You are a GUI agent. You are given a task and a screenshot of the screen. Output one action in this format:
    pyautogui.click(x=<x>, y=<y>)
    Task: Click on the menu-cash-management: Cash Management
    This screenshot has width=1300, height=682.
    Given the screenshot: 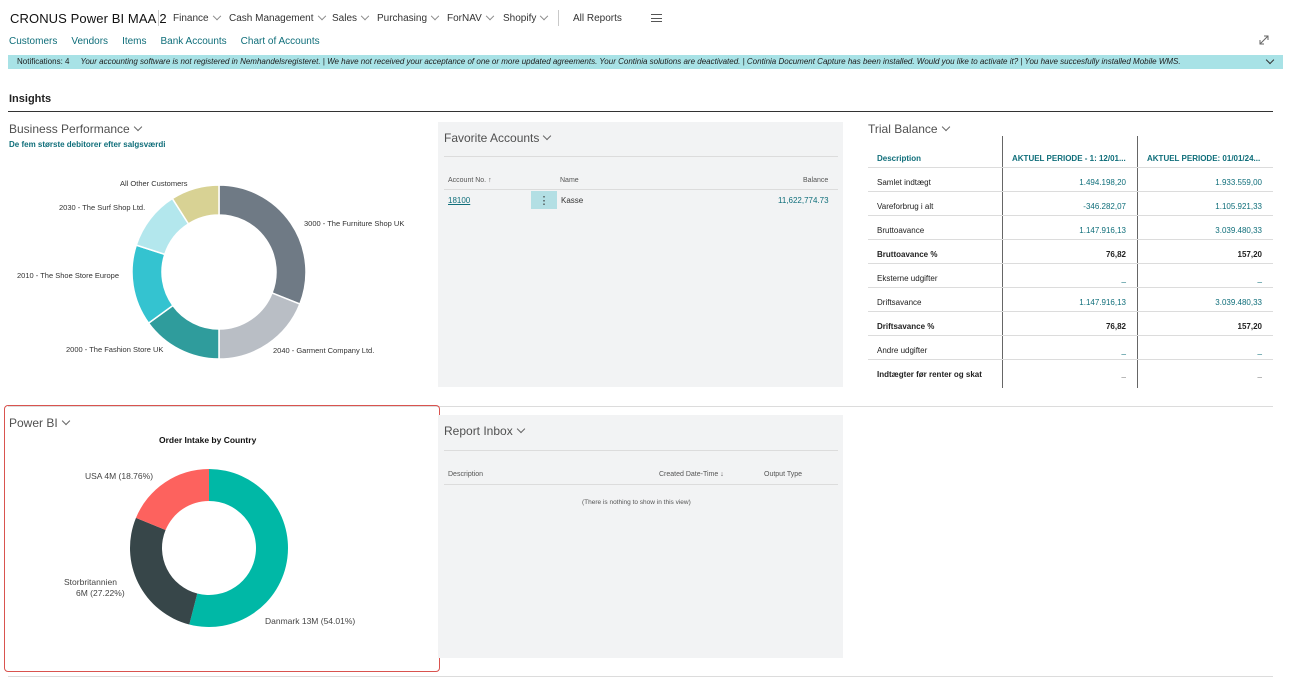 What is the action you would take?
    pyautogui.click(x=277, y=17)
    